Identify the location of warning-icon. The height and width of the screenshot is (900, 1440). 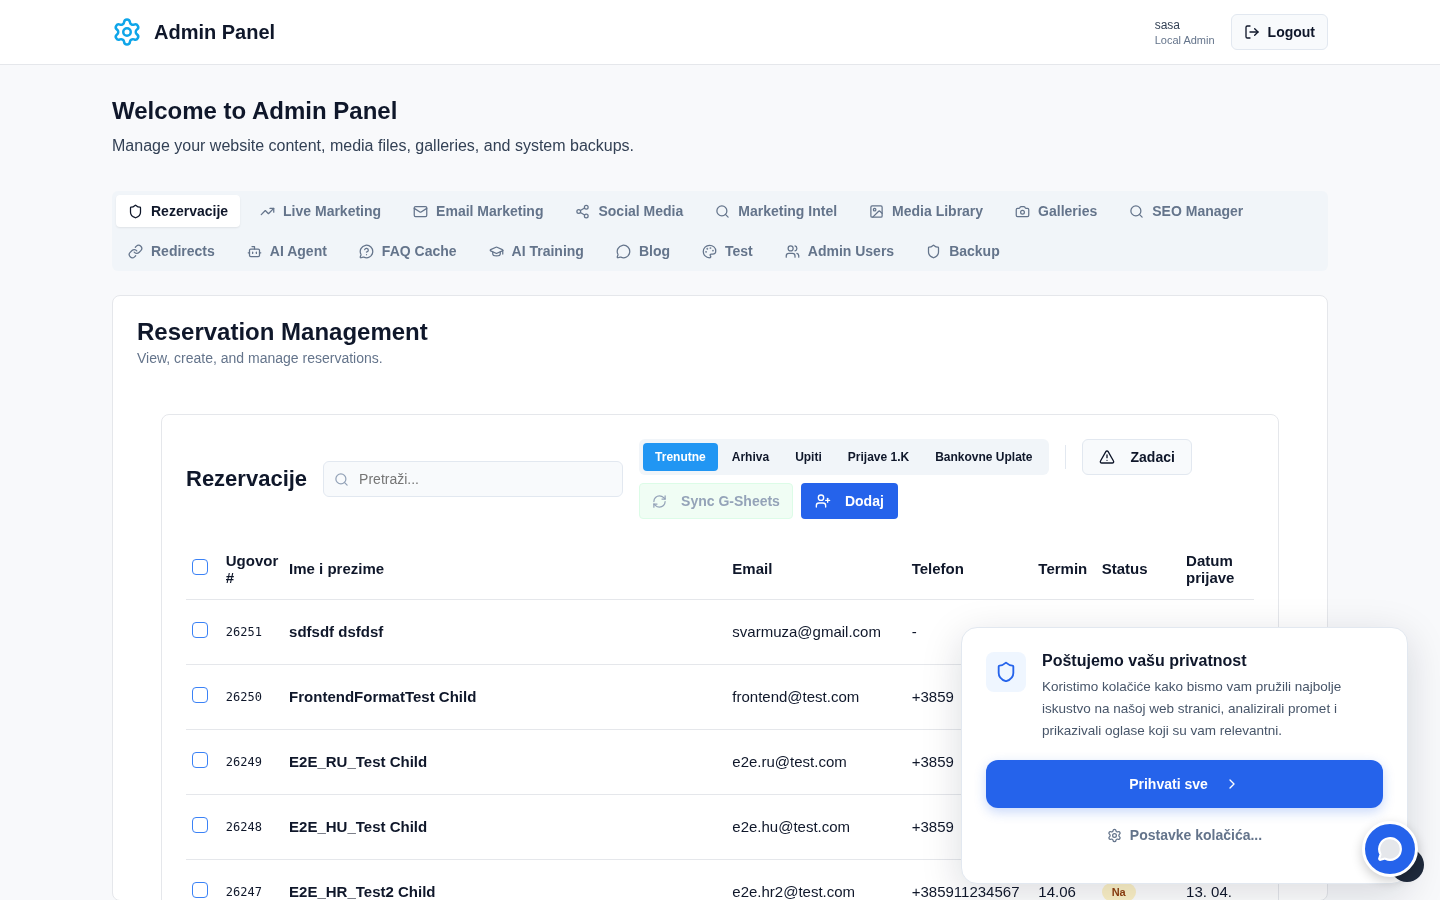
(1106, 457).